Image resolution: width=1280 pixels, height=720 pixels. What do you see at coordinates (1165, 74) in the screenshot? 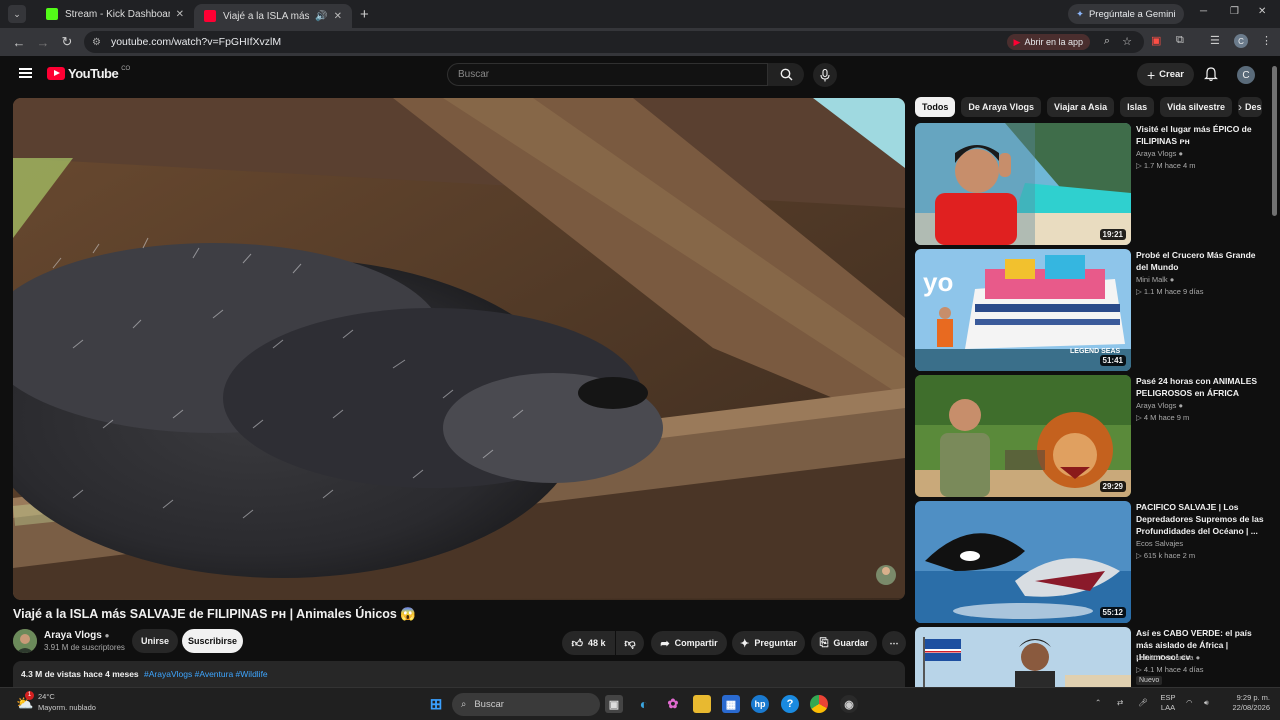
I see `create-button: + Crear` at bounding box center [1165, 74].